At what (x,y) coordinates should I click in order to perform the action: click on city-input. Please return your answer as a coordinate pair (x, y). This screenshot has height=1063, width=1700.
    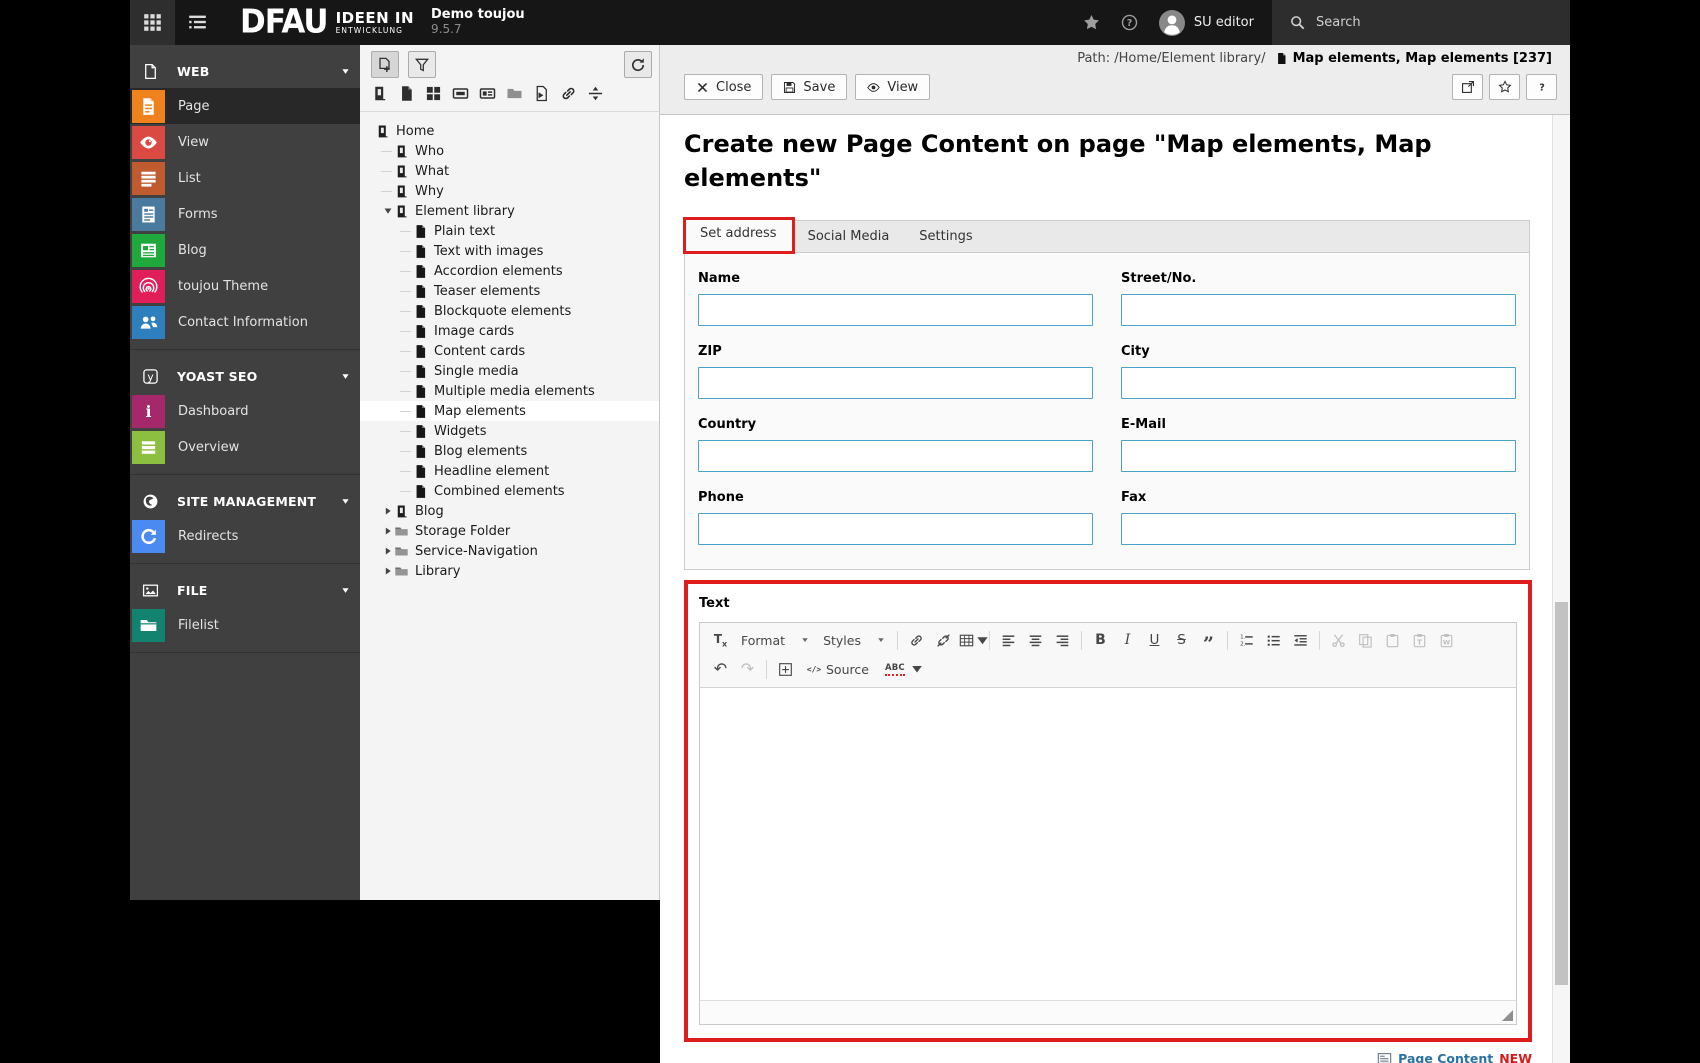
    Looking at the image, I should click on (1318, 383).